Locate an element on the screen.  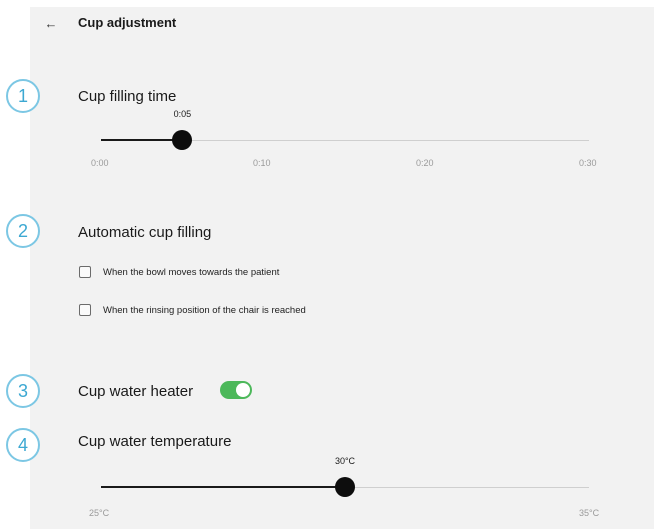
page-title: Cup adjustment is located at coordinates (127, 22).